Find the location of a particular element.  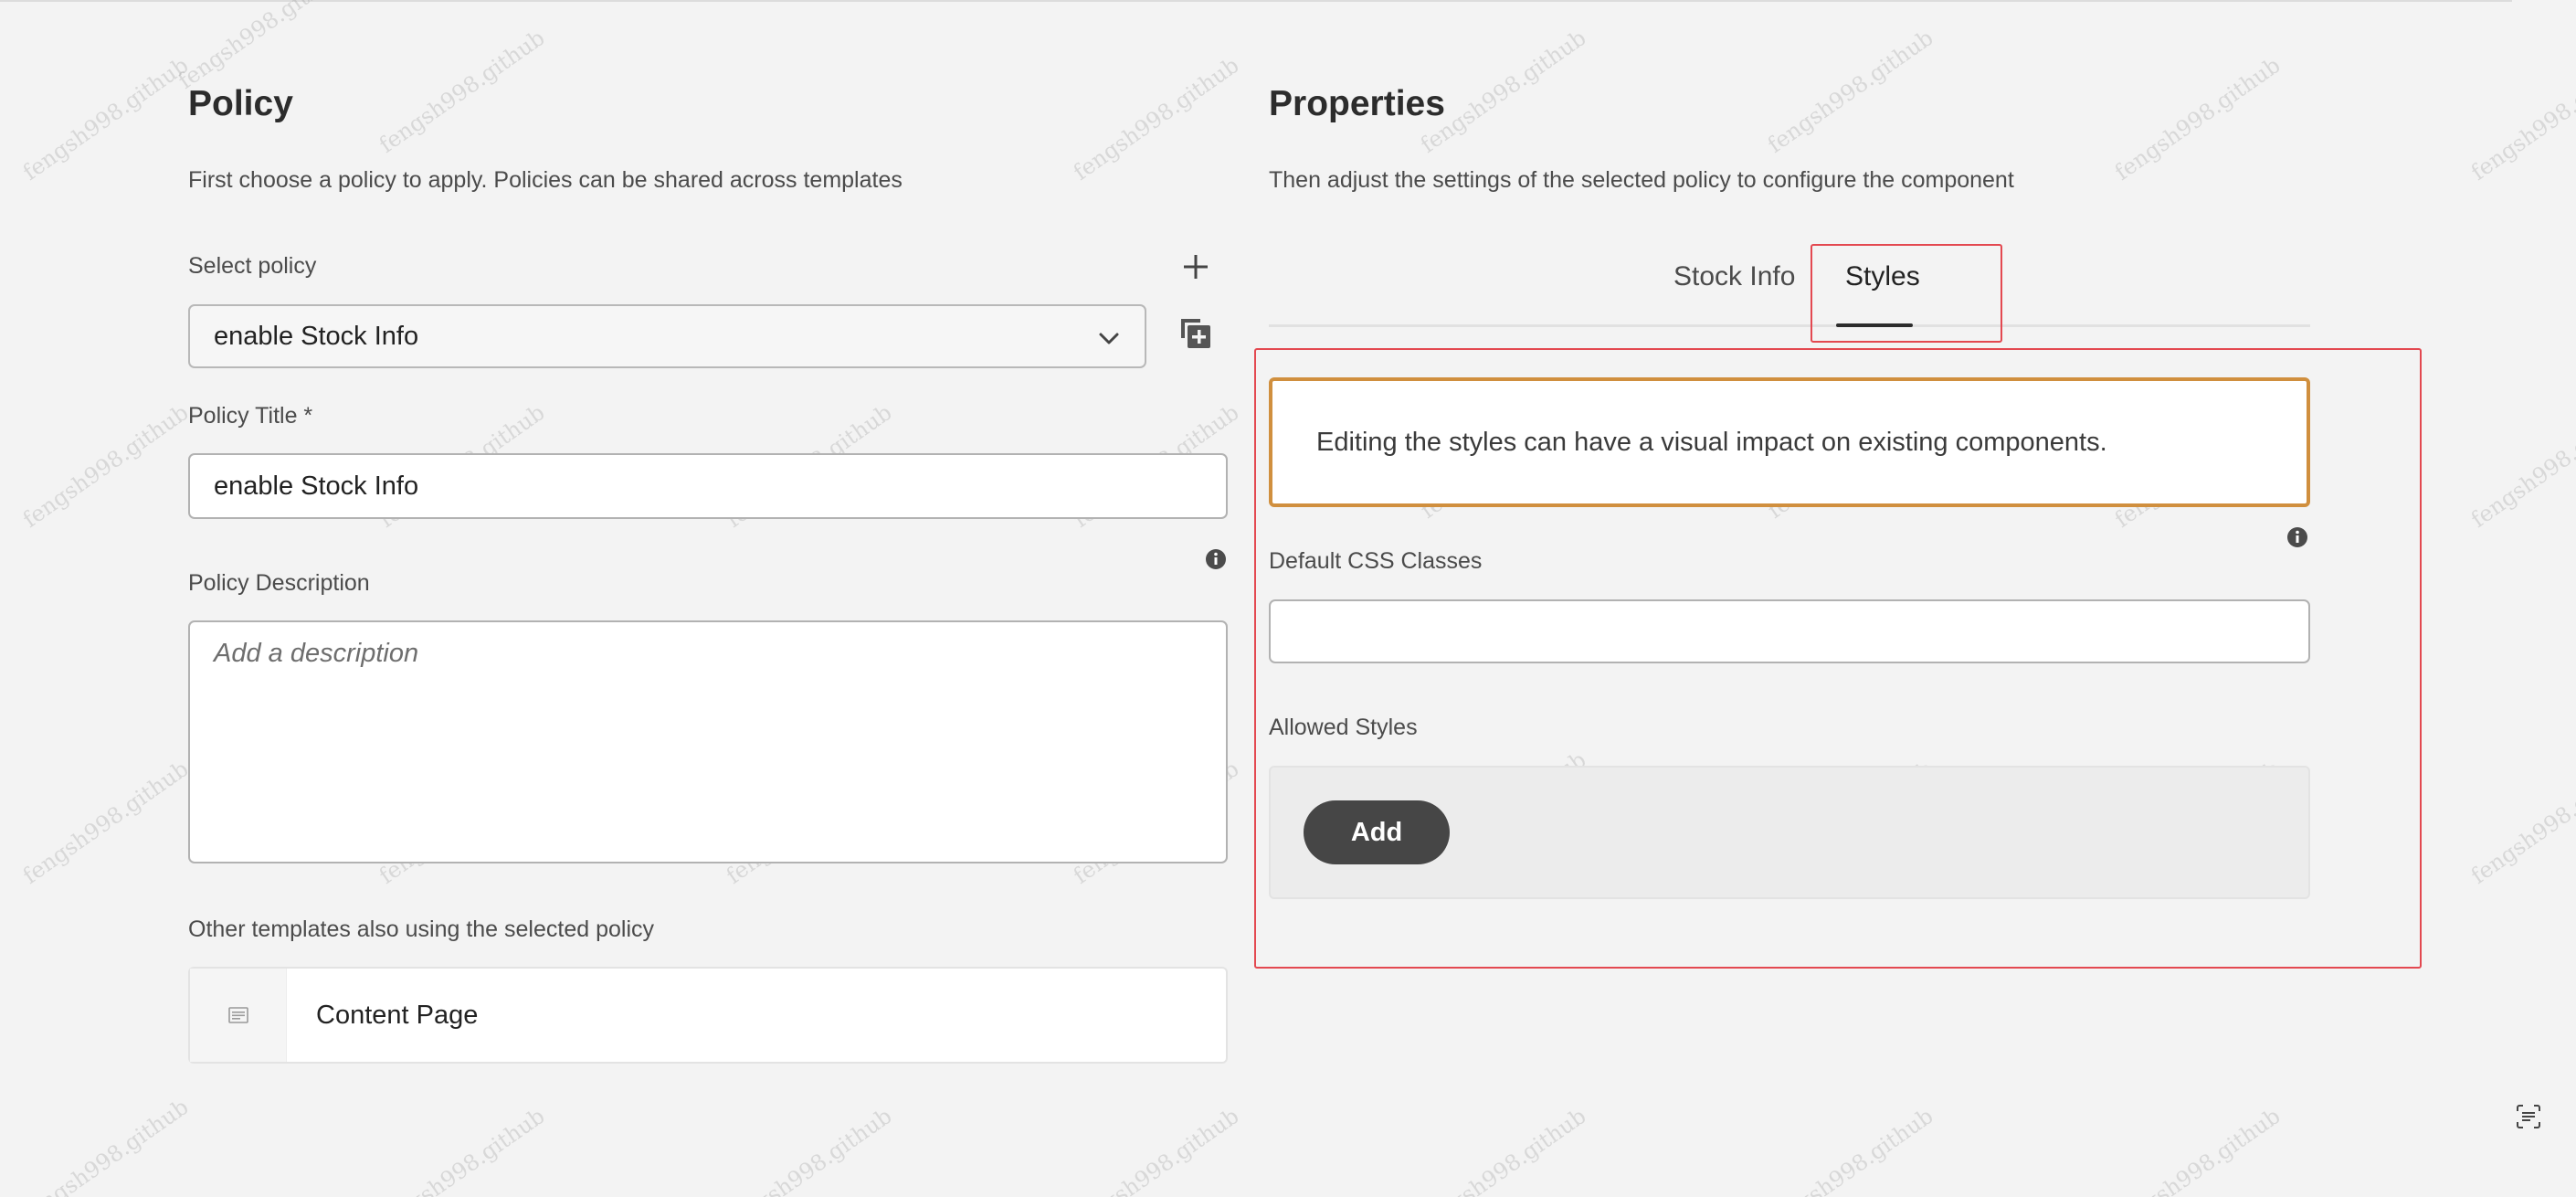

policy-description-info-button is located at coordinates (1216, 559).